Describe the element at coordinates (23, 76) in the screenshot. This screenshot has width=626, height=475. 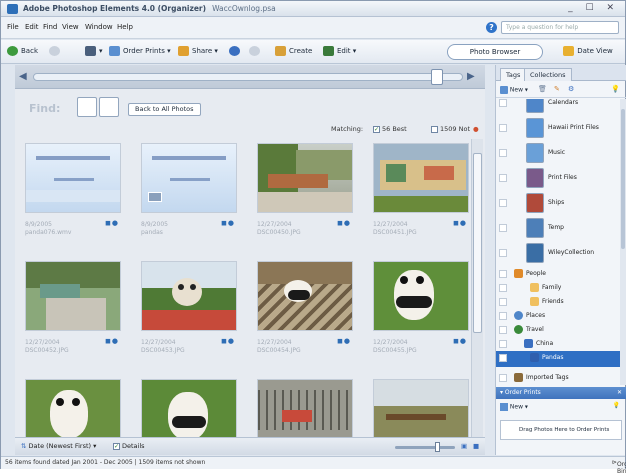
I see `timeline-left-arrow-icon: ◀` at that location.